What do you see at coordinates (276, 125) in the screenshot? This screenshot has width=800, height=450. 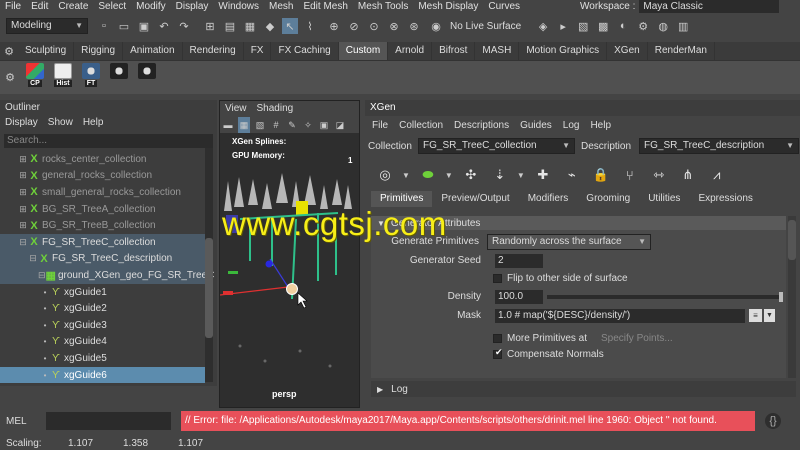 I see `grid-icon: #` at bounding box center [276, 125].